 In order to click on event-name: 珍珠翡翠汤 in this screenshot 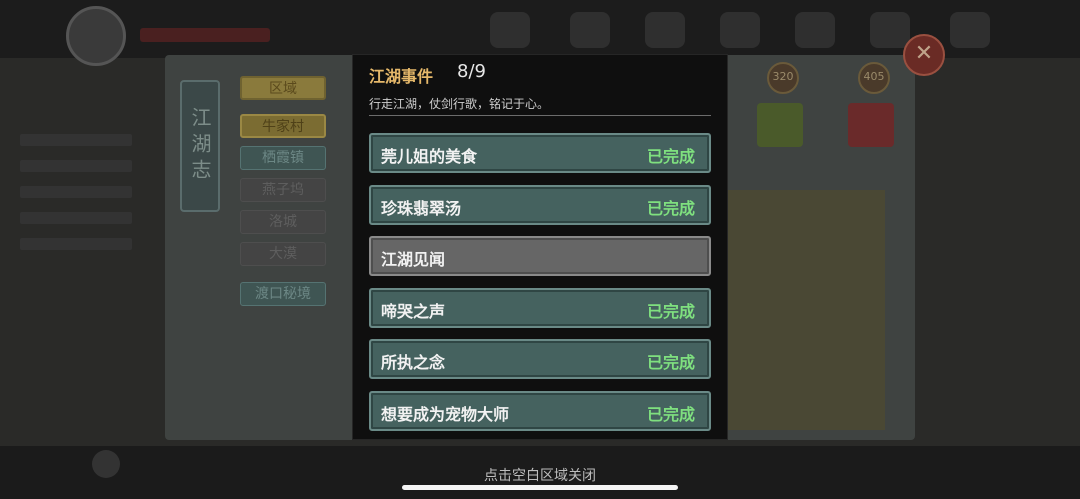, I will do `click(421, 208)`.